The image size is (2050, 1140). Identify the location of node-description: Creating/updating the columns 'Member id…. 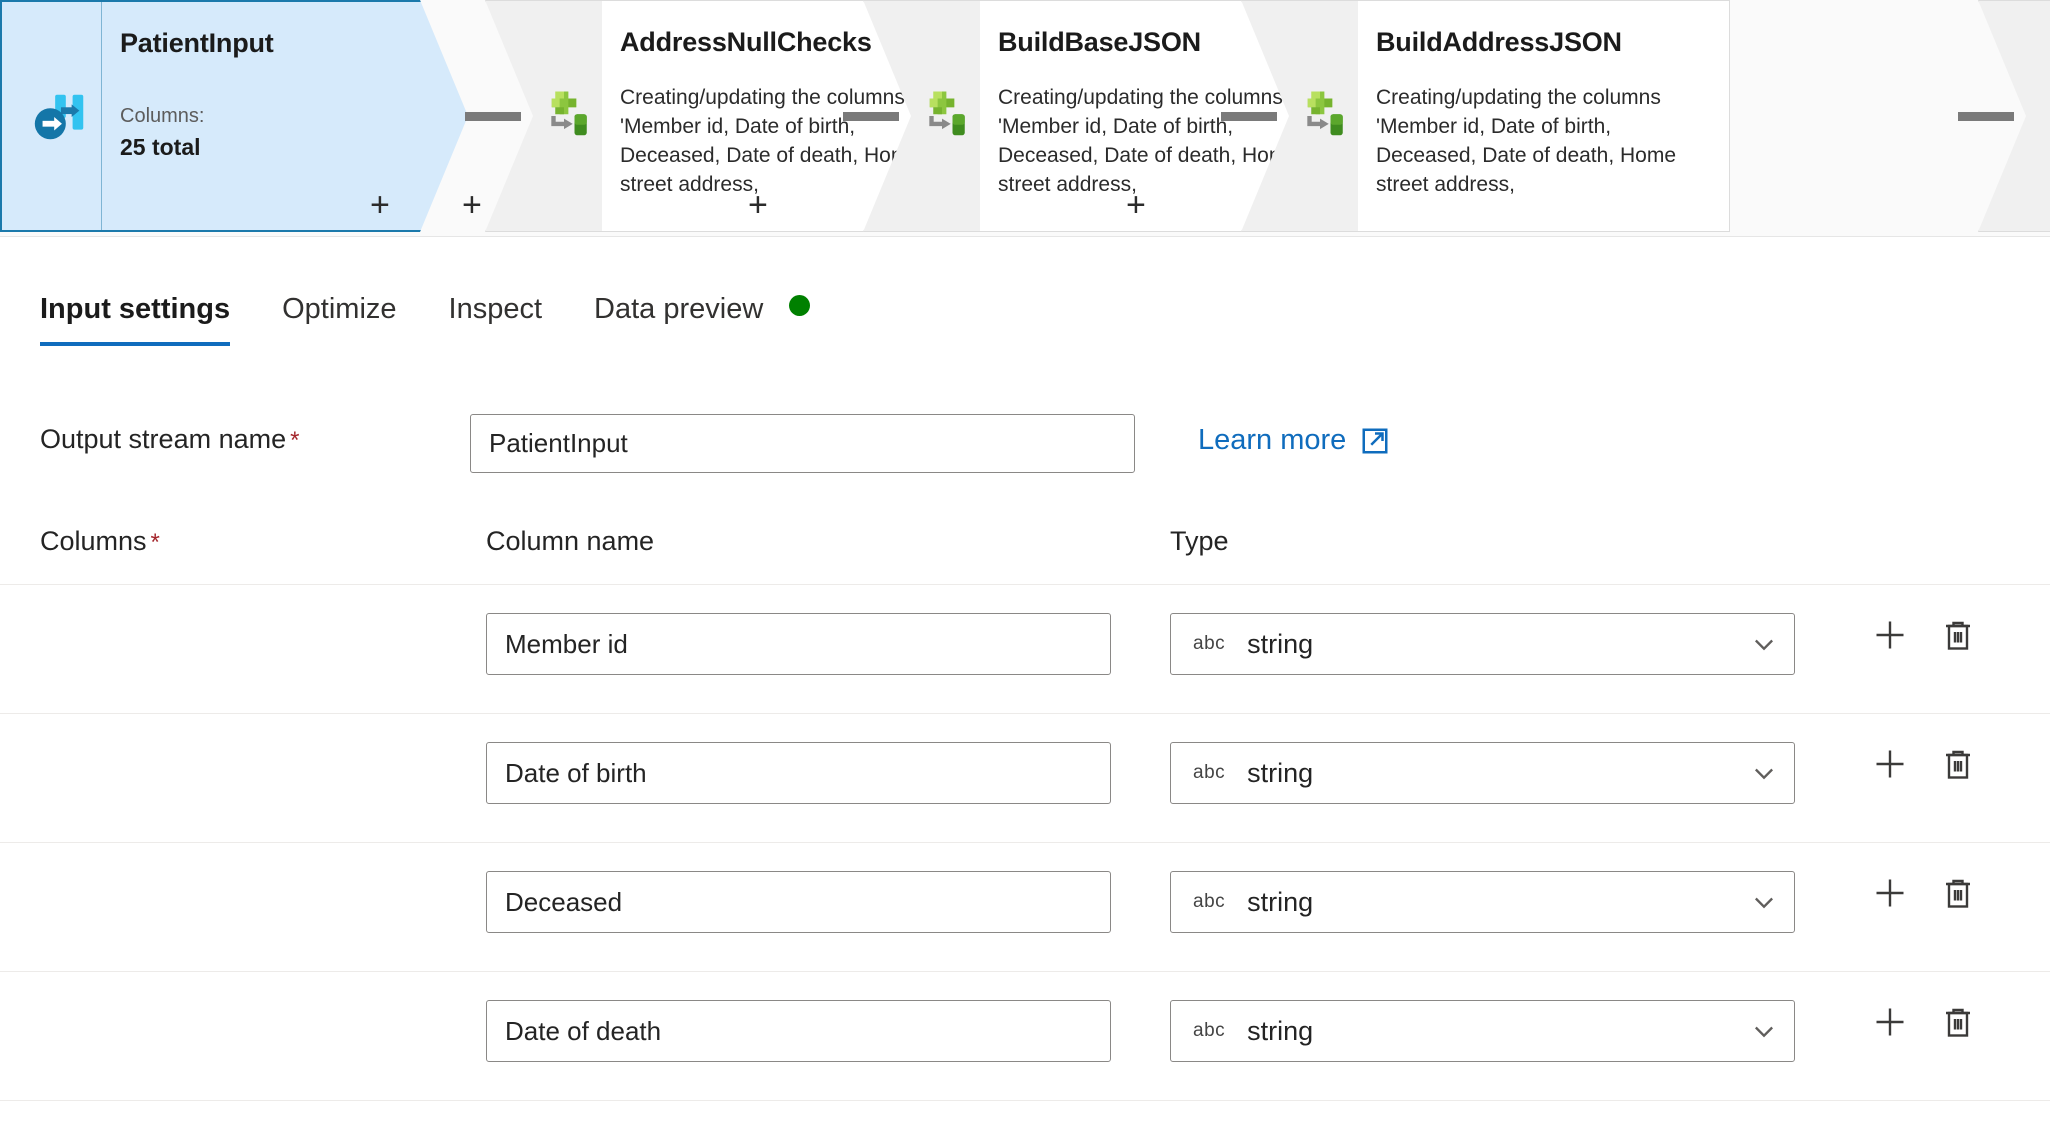
(1526, 141).